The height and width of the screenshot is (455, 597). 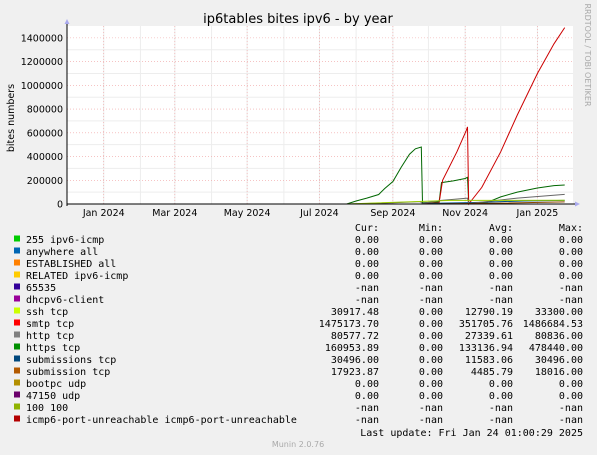 I want to click on y-tick-label: 200000, so click(x=45, y=181).